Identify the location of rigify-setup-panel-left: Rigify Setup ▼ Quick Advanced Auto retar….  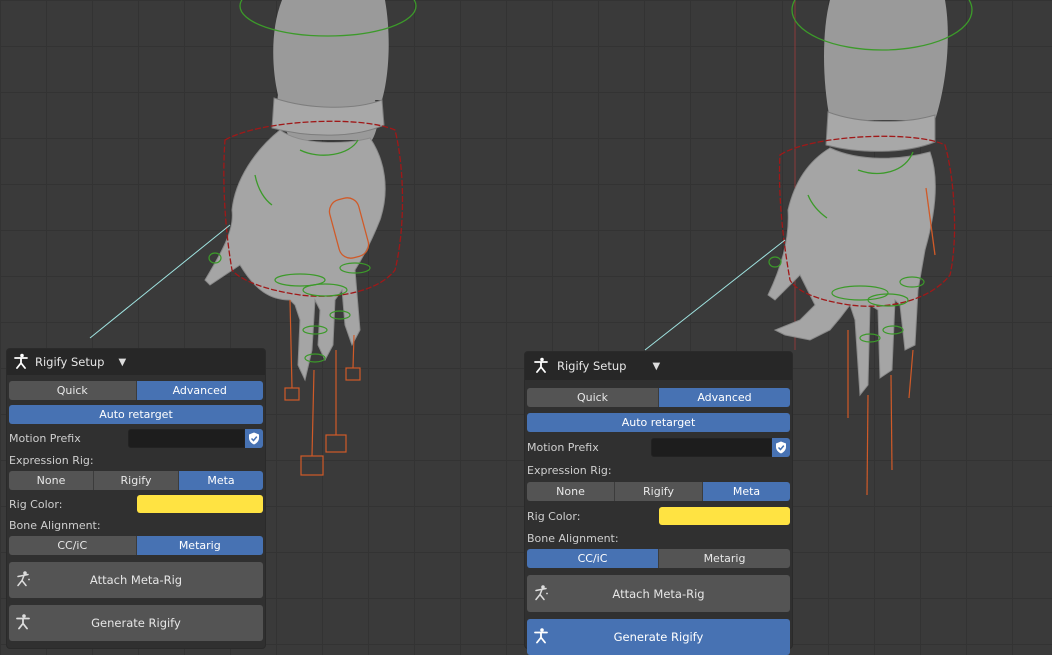
(136, 498).